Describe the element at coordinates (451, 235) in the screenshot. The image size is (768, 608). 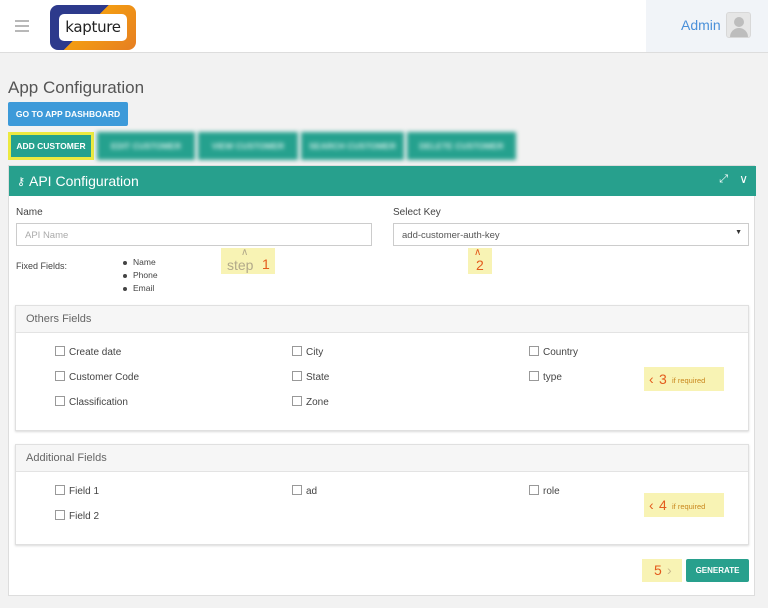
I see `select-key-value: add-customer-auth-key` at that location.